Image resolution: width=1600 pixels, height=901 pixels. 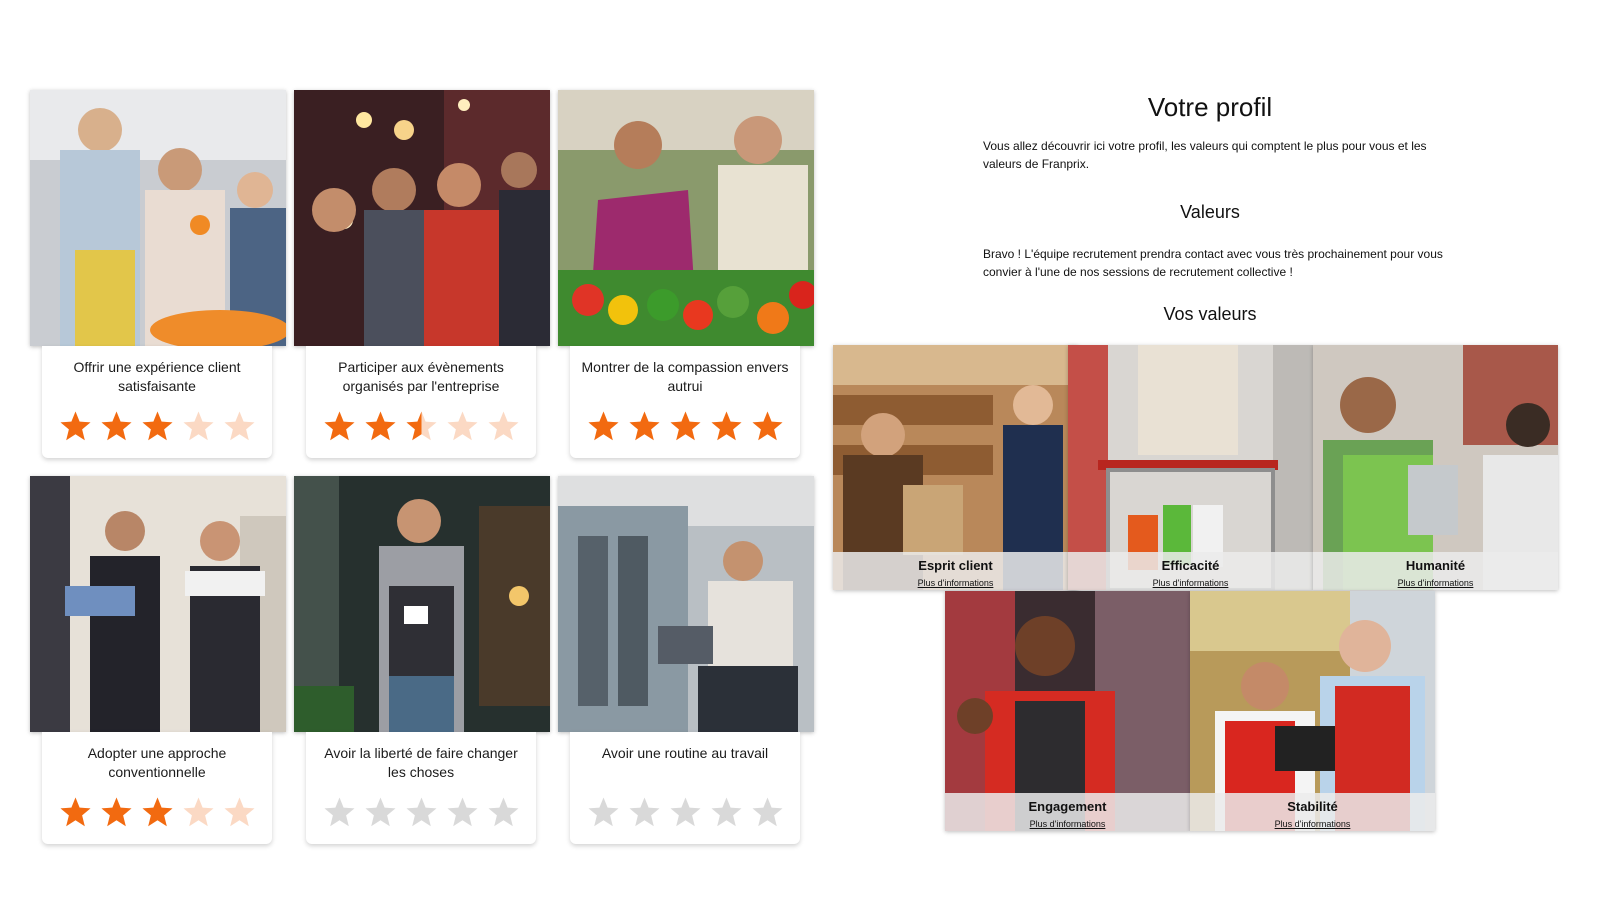 I want to click on value-tile-esprit-client: Esprit client Plus d'informations, so click(x=955, y=467).